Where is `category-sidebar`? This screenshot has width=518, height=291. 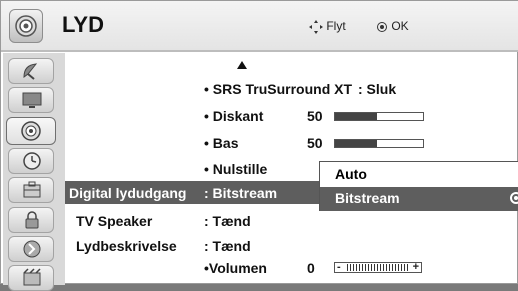 category-sidebar is located at coordinates (34, 172).